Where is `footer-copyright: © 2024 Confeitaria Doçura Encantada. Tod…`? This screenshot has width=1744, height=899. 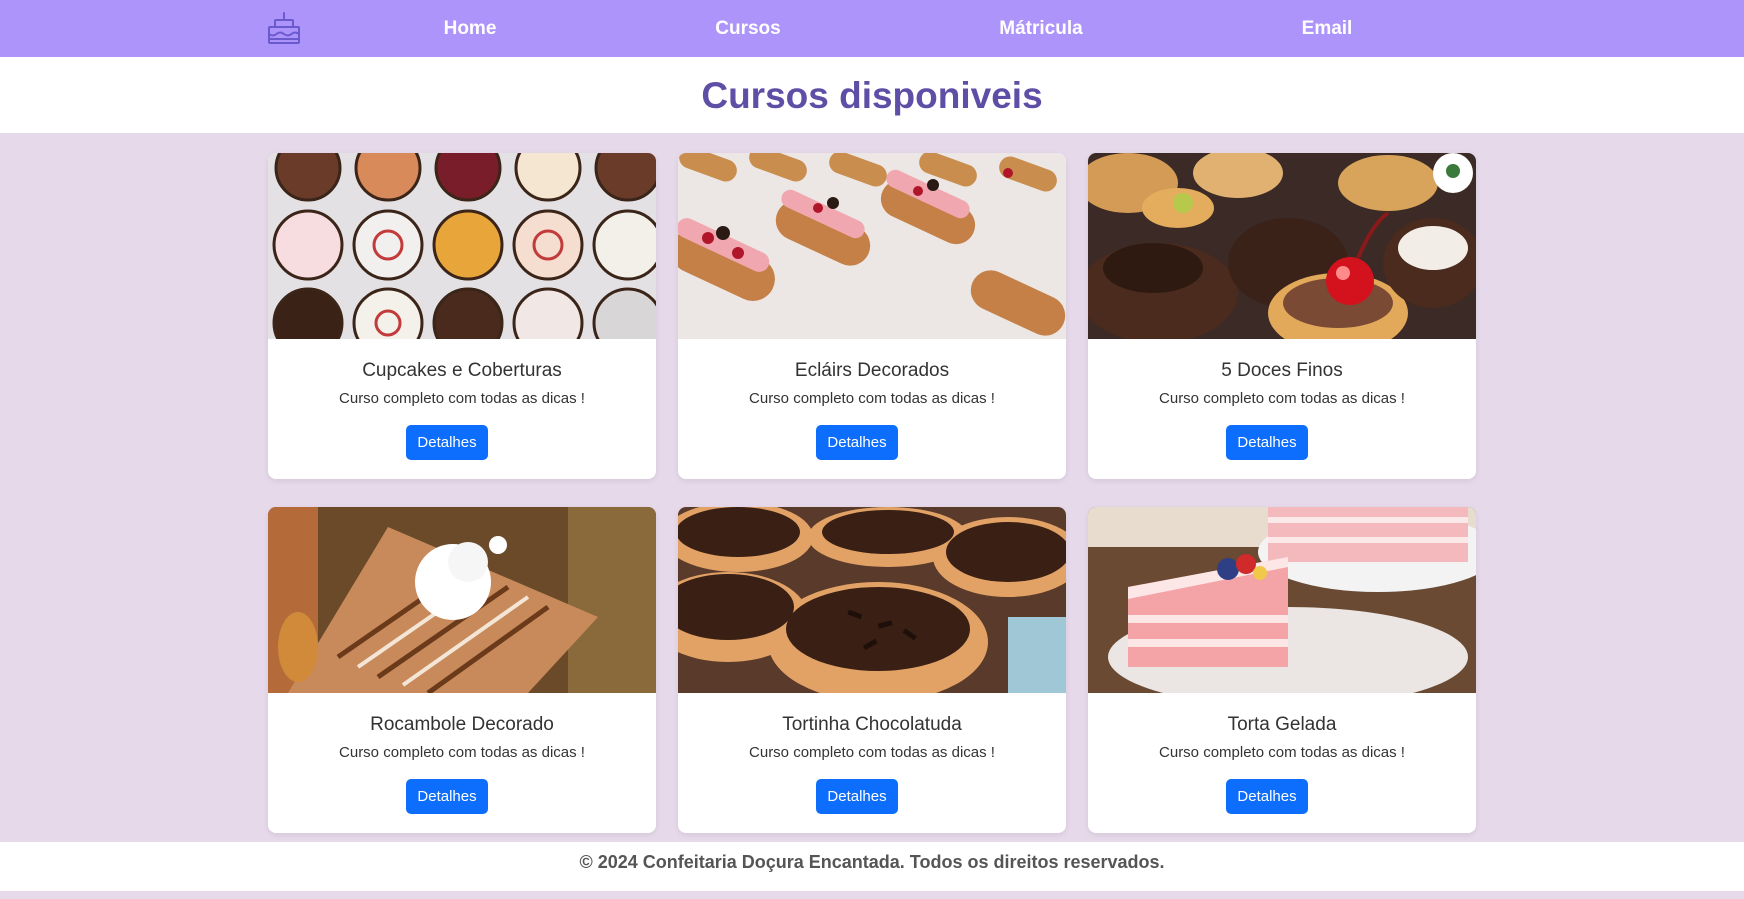 footer-copyright: © 2024 Confeitaria Doçura Encantada. Tod… is located at coordinates (872, 862).